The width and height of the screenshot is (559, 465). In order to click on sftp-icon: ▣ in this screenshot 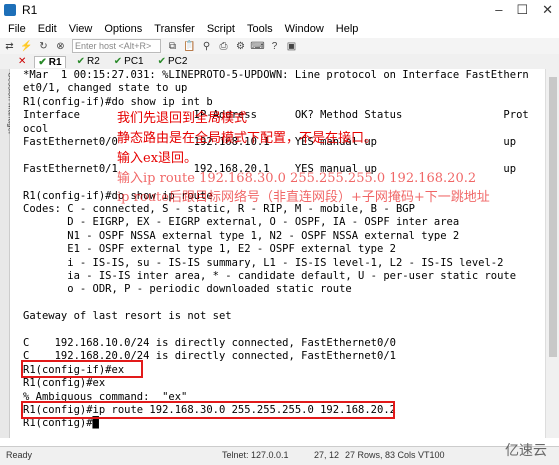, I will do `click(291, 46)`.